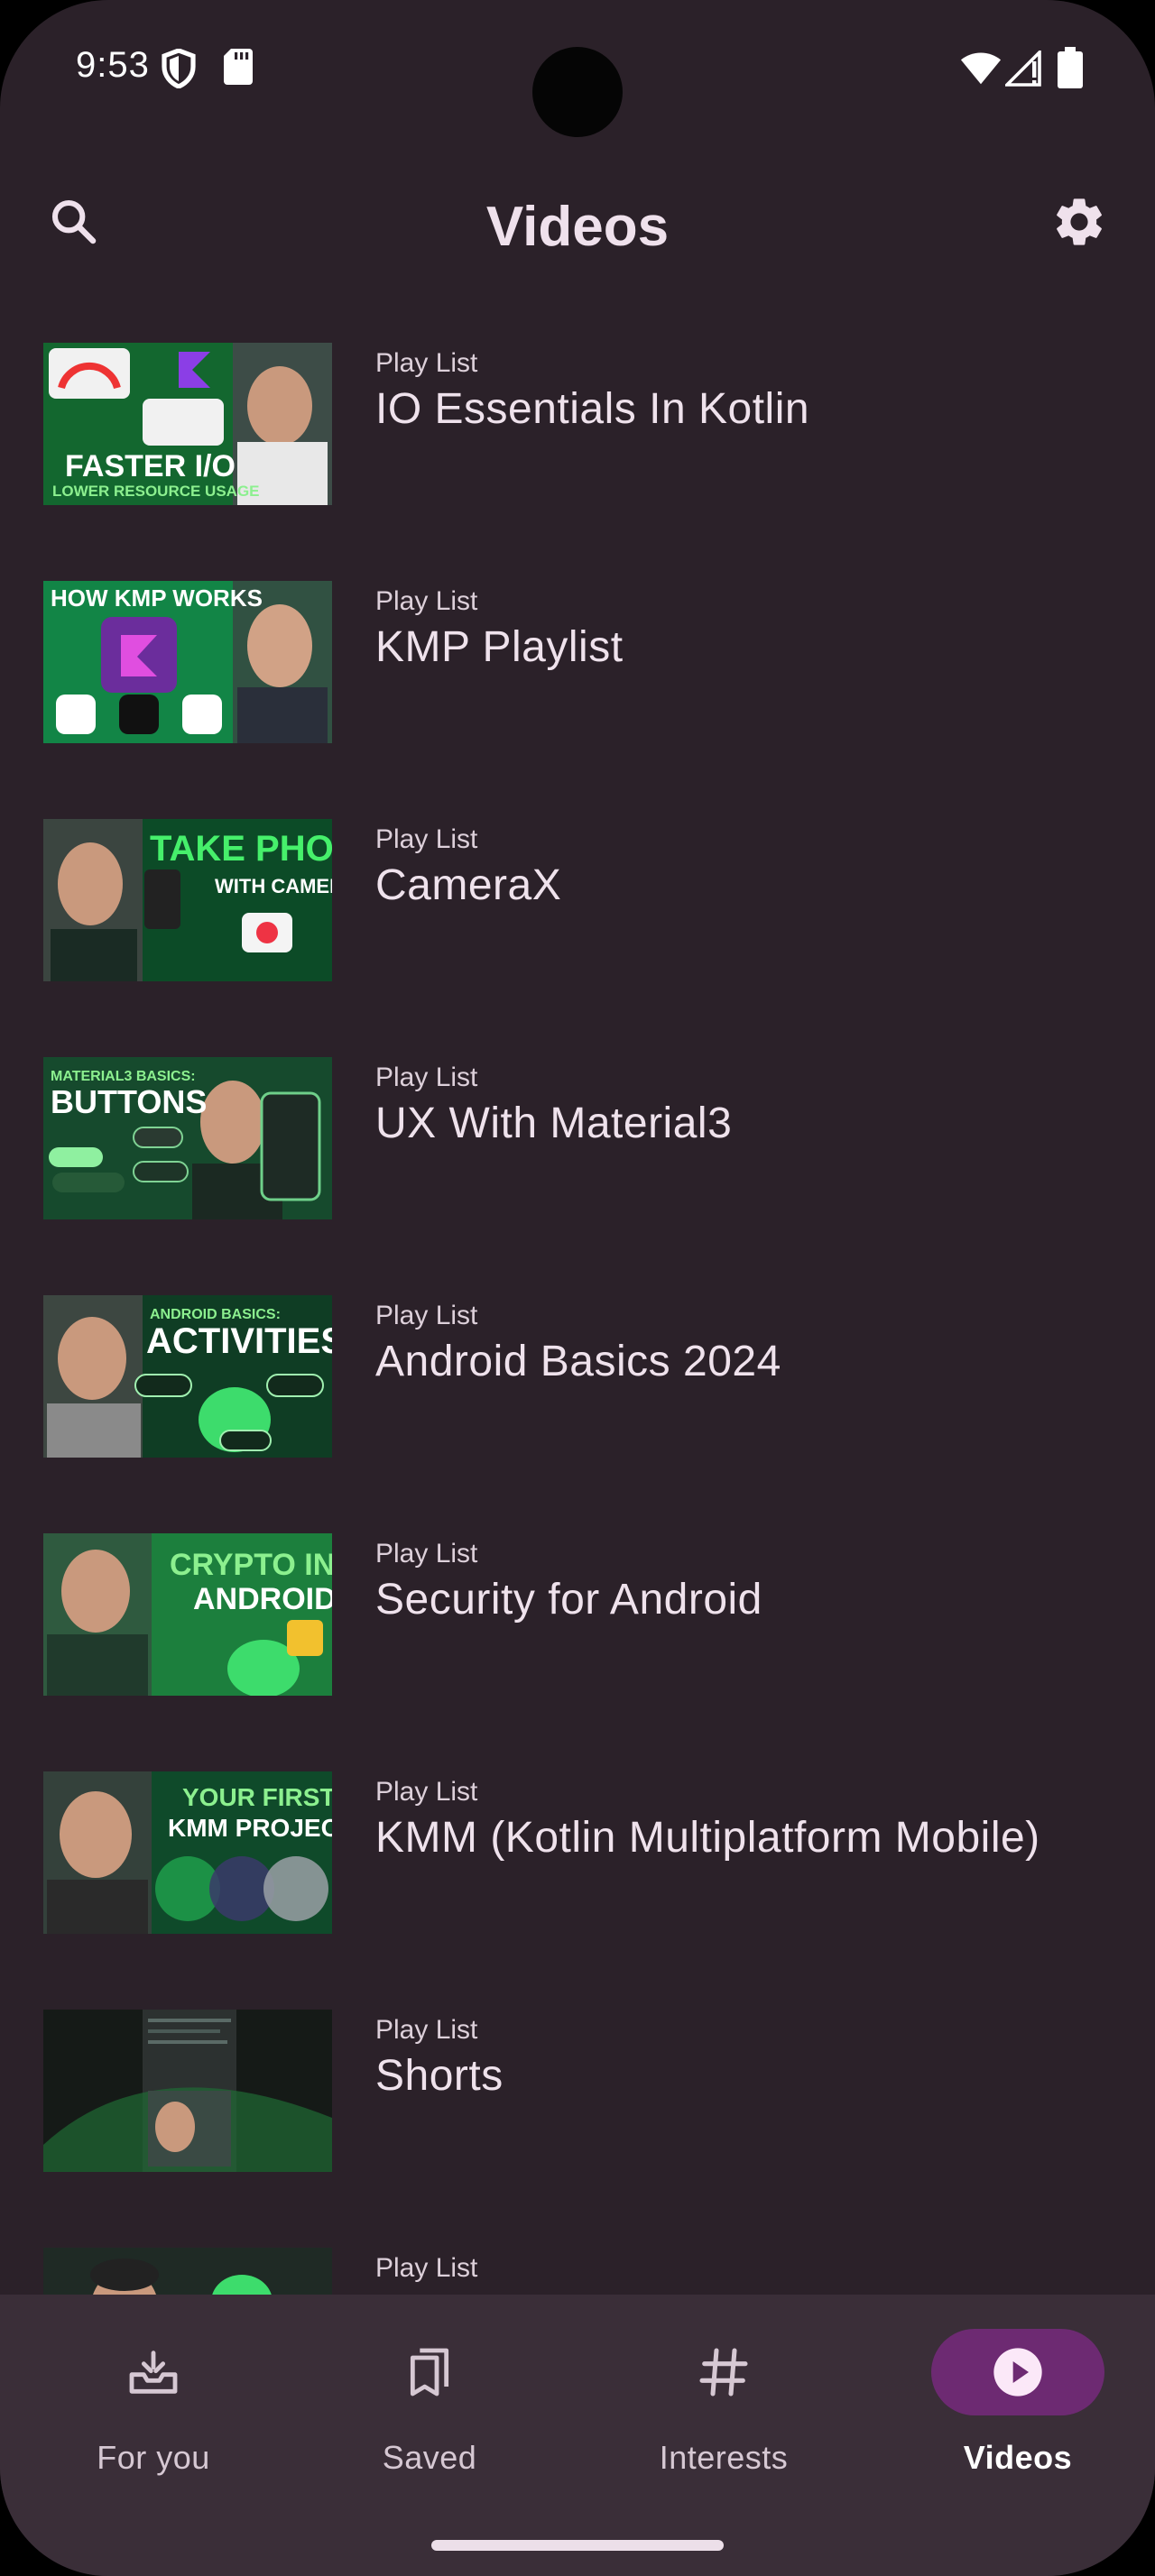 This screenshot has width=1155, height=2576. Describe the element at coordinates (577, 2436) in the screenshot. I see `bottom-navigation: For you Saved Interests Videos` at that location.